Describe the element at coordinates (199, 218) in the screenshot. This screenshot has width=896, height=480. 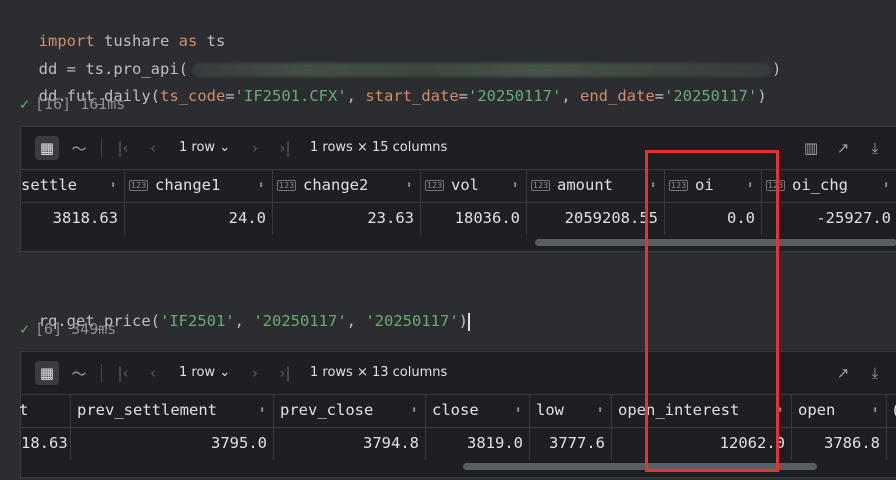
I see `table-cell: 24.0` at that location.